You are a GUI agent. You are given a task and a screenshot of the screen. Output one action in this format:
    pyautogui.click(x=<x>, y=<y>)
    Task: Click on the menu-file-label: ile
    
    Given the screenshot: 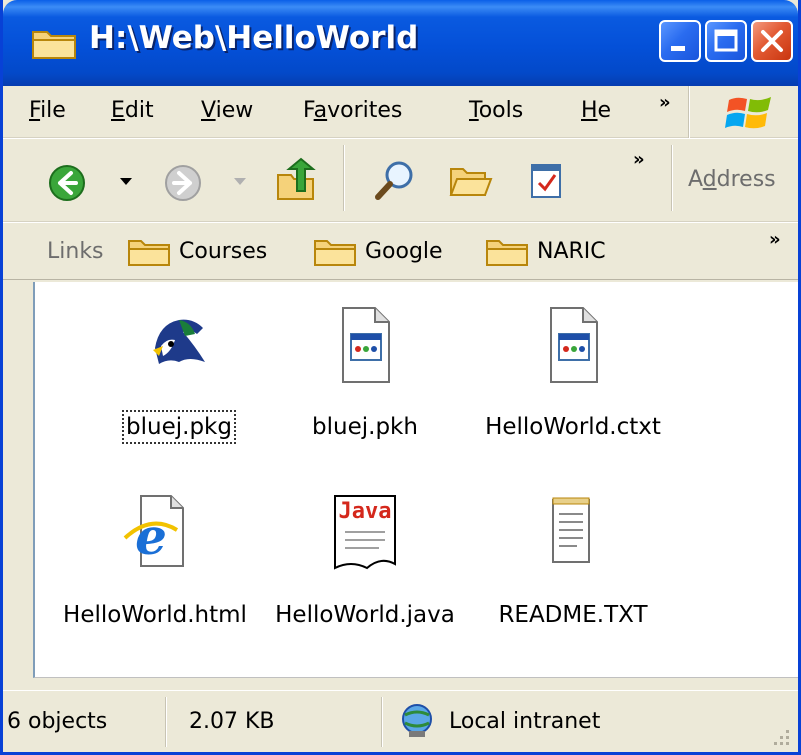 What is the action you would take?
    pyautogui.click(x=53, y=110)
    